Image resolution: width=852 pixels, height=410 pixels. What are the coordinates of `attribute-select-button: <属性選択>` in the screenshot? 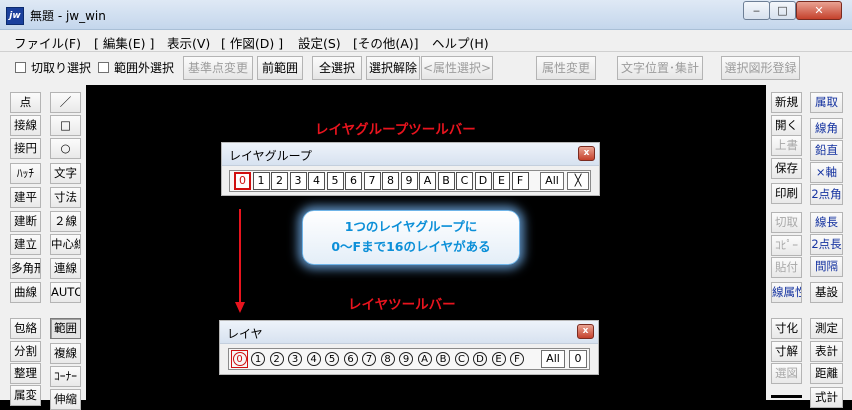 It's located at (457, 68).